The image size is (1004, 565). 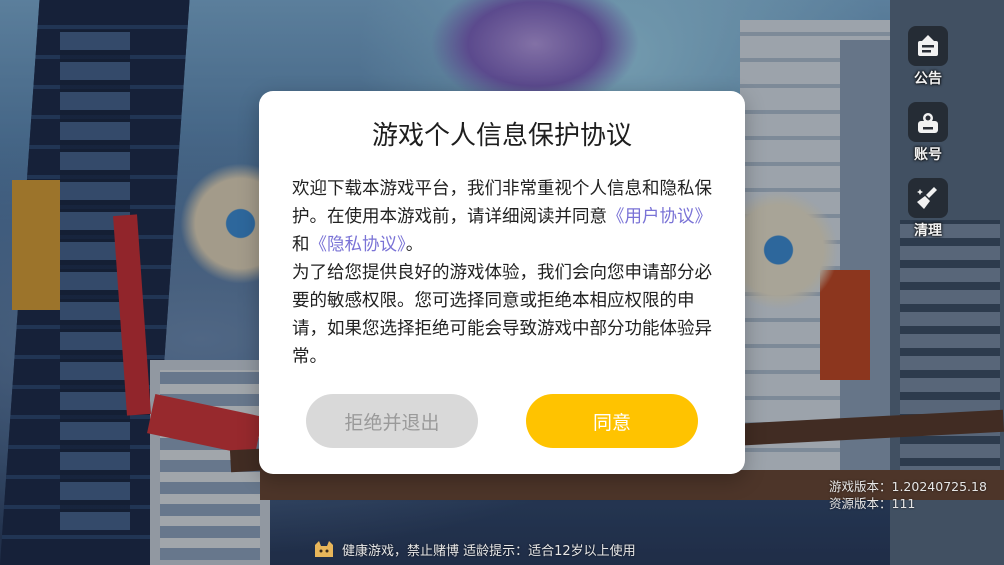 What do you see at coordinates (392, 421) in the screenshot?
I see `decline-and-exit-button: 拒绝并退出` at bounding box center [392, 421].